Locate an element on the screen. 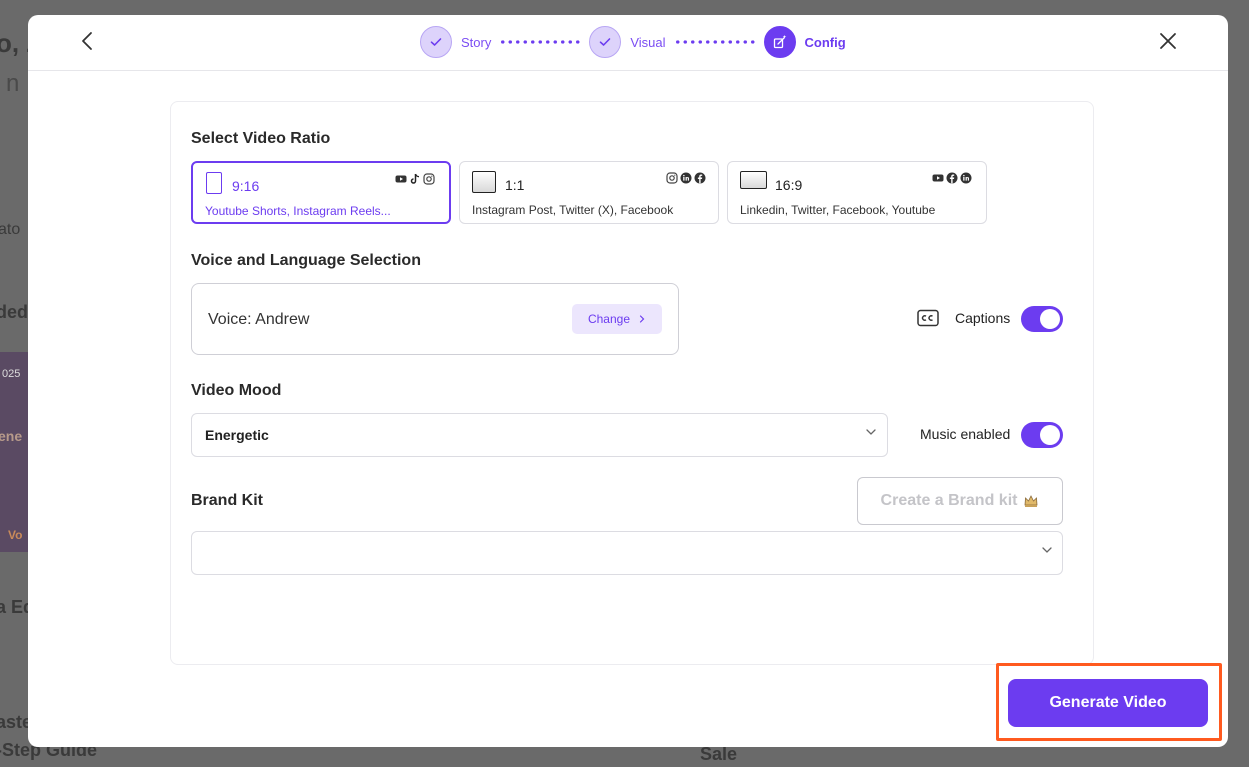 This screenshot has height=767, width=1249. step-config: Config is located at coordinates (804, 42).